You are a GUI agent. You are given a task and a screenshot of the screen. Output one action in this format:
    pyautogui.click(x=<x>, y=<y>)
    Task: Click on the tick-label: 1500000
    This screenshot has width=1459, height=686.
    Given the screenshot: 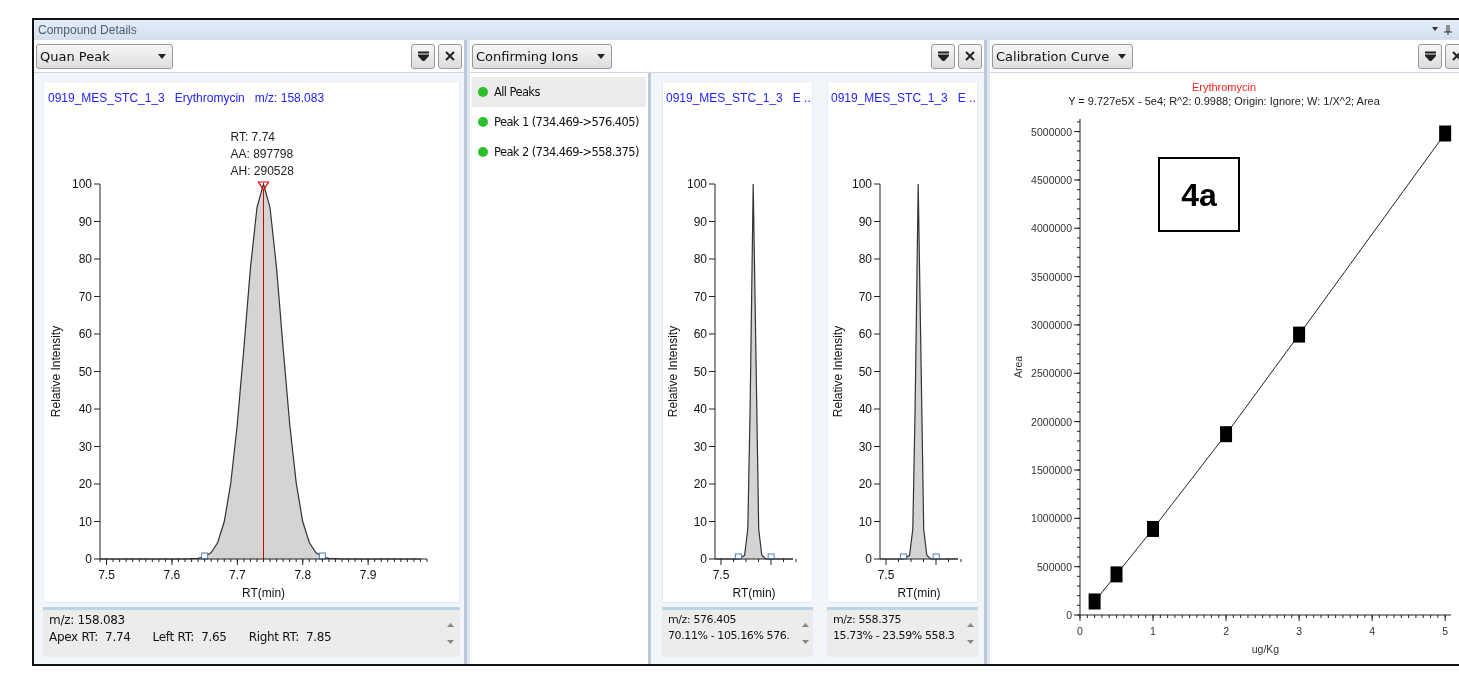 What is the action you would take?
    pyautogui.click(x=1051, y=469)
    